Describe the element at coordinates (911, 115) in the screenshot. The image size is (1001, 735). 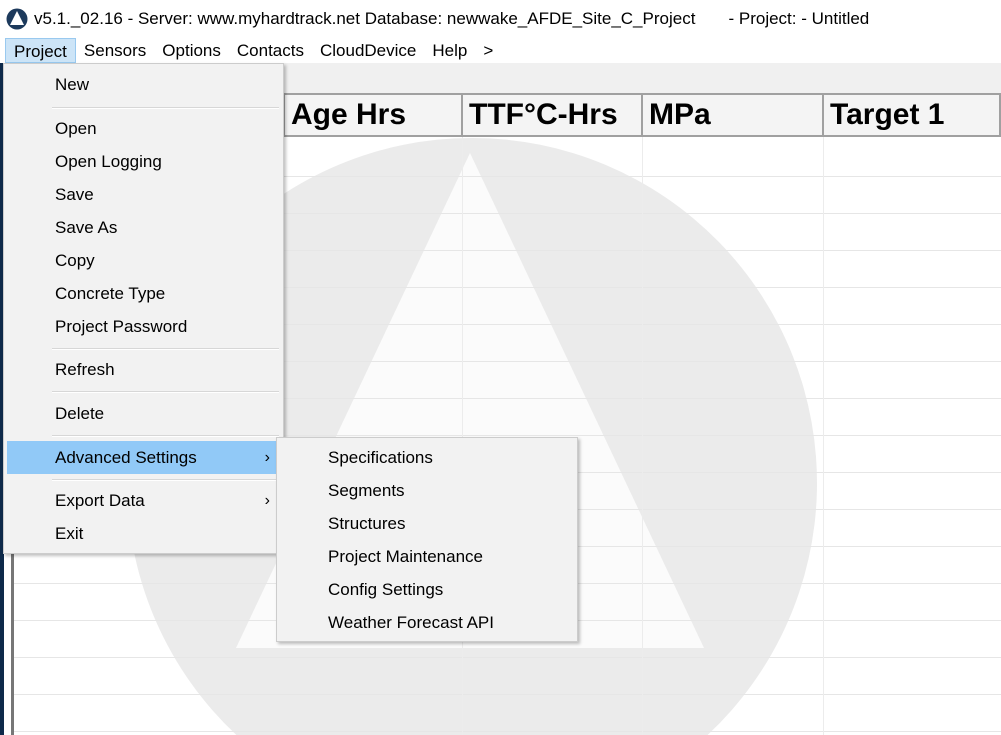
I see `column-header-target-1: Target 1` at that location.